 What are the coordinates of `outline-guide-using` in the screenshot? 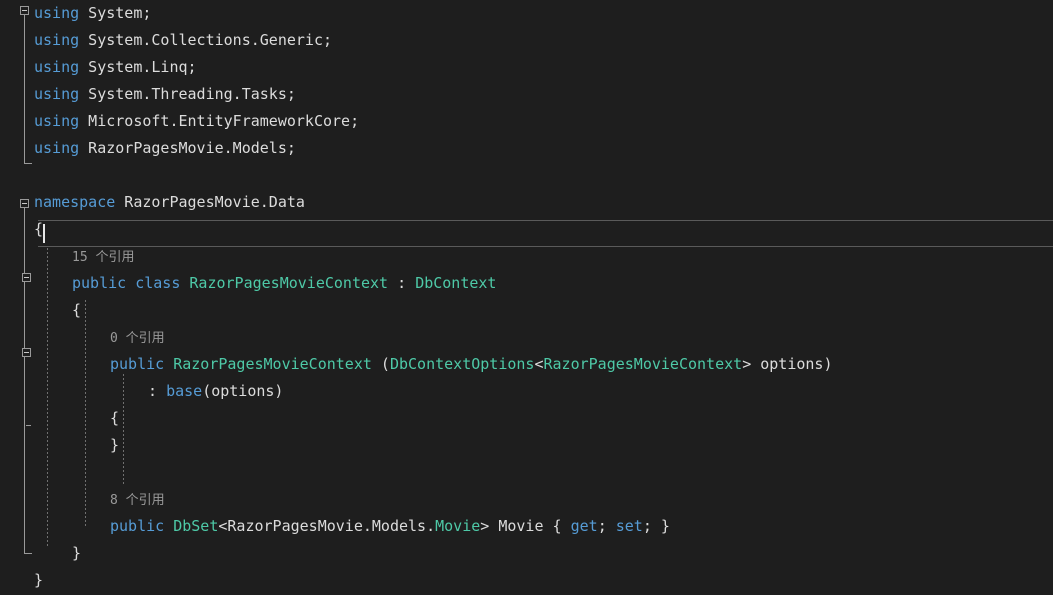 It's located at (24, 89).